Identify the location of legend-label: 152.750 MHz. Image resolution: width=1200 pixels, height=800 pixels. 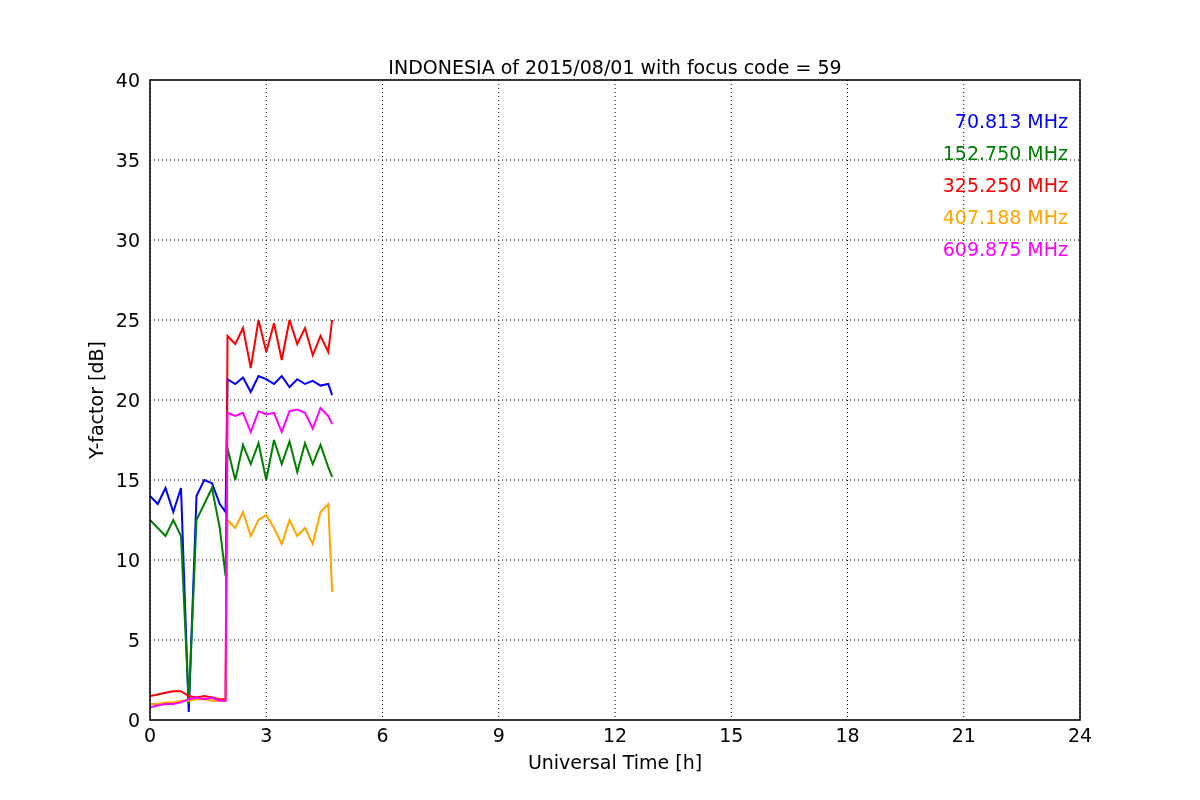
(1005, 153).